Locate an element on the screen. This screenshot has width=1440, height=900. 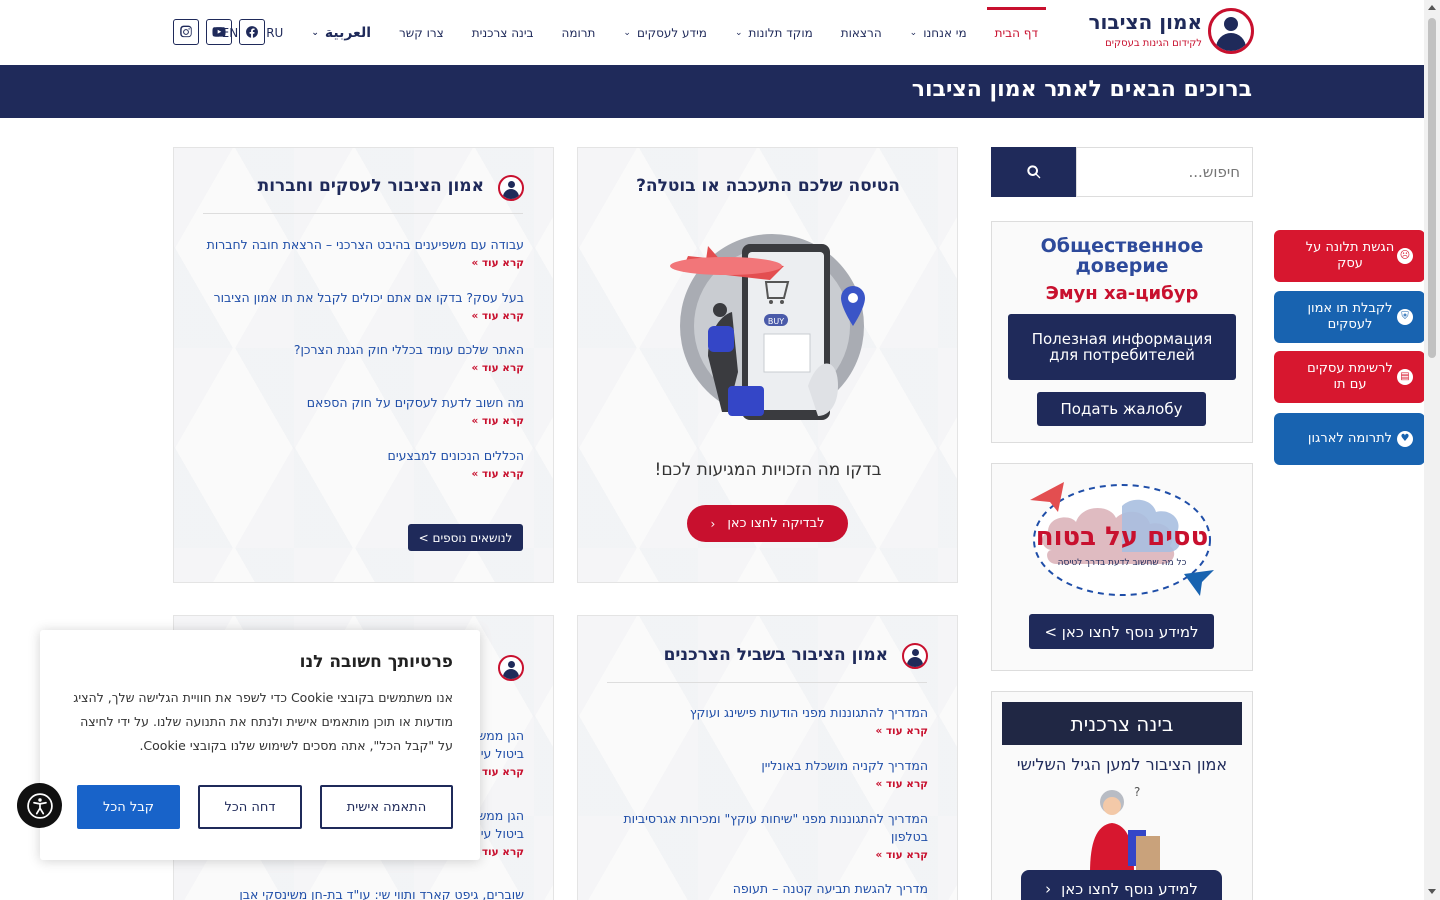
side-tab-label: הגשת תלונה על עסק is located at coordinates (1350, 255).